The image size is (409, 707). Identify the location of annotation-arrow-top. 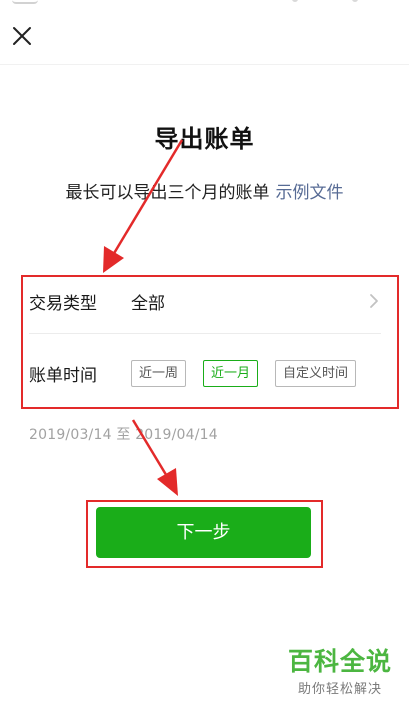
(143, 206).